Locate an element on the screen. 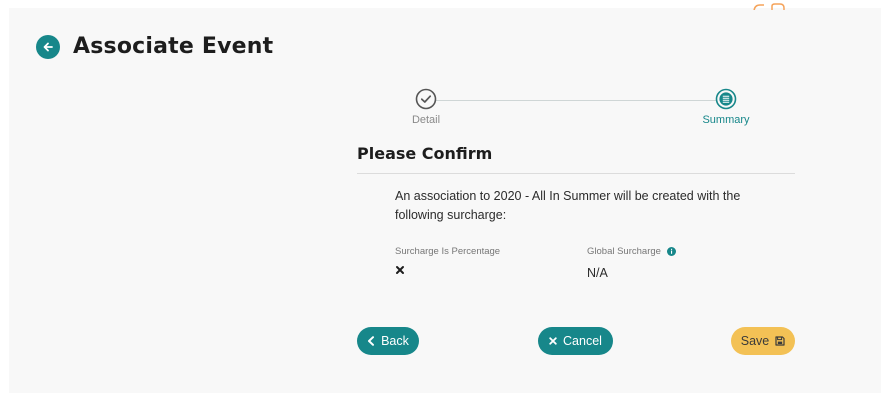 This screenshot has height=401, width=888. stepper: Detail Summary is located at coordinates (576, 108).